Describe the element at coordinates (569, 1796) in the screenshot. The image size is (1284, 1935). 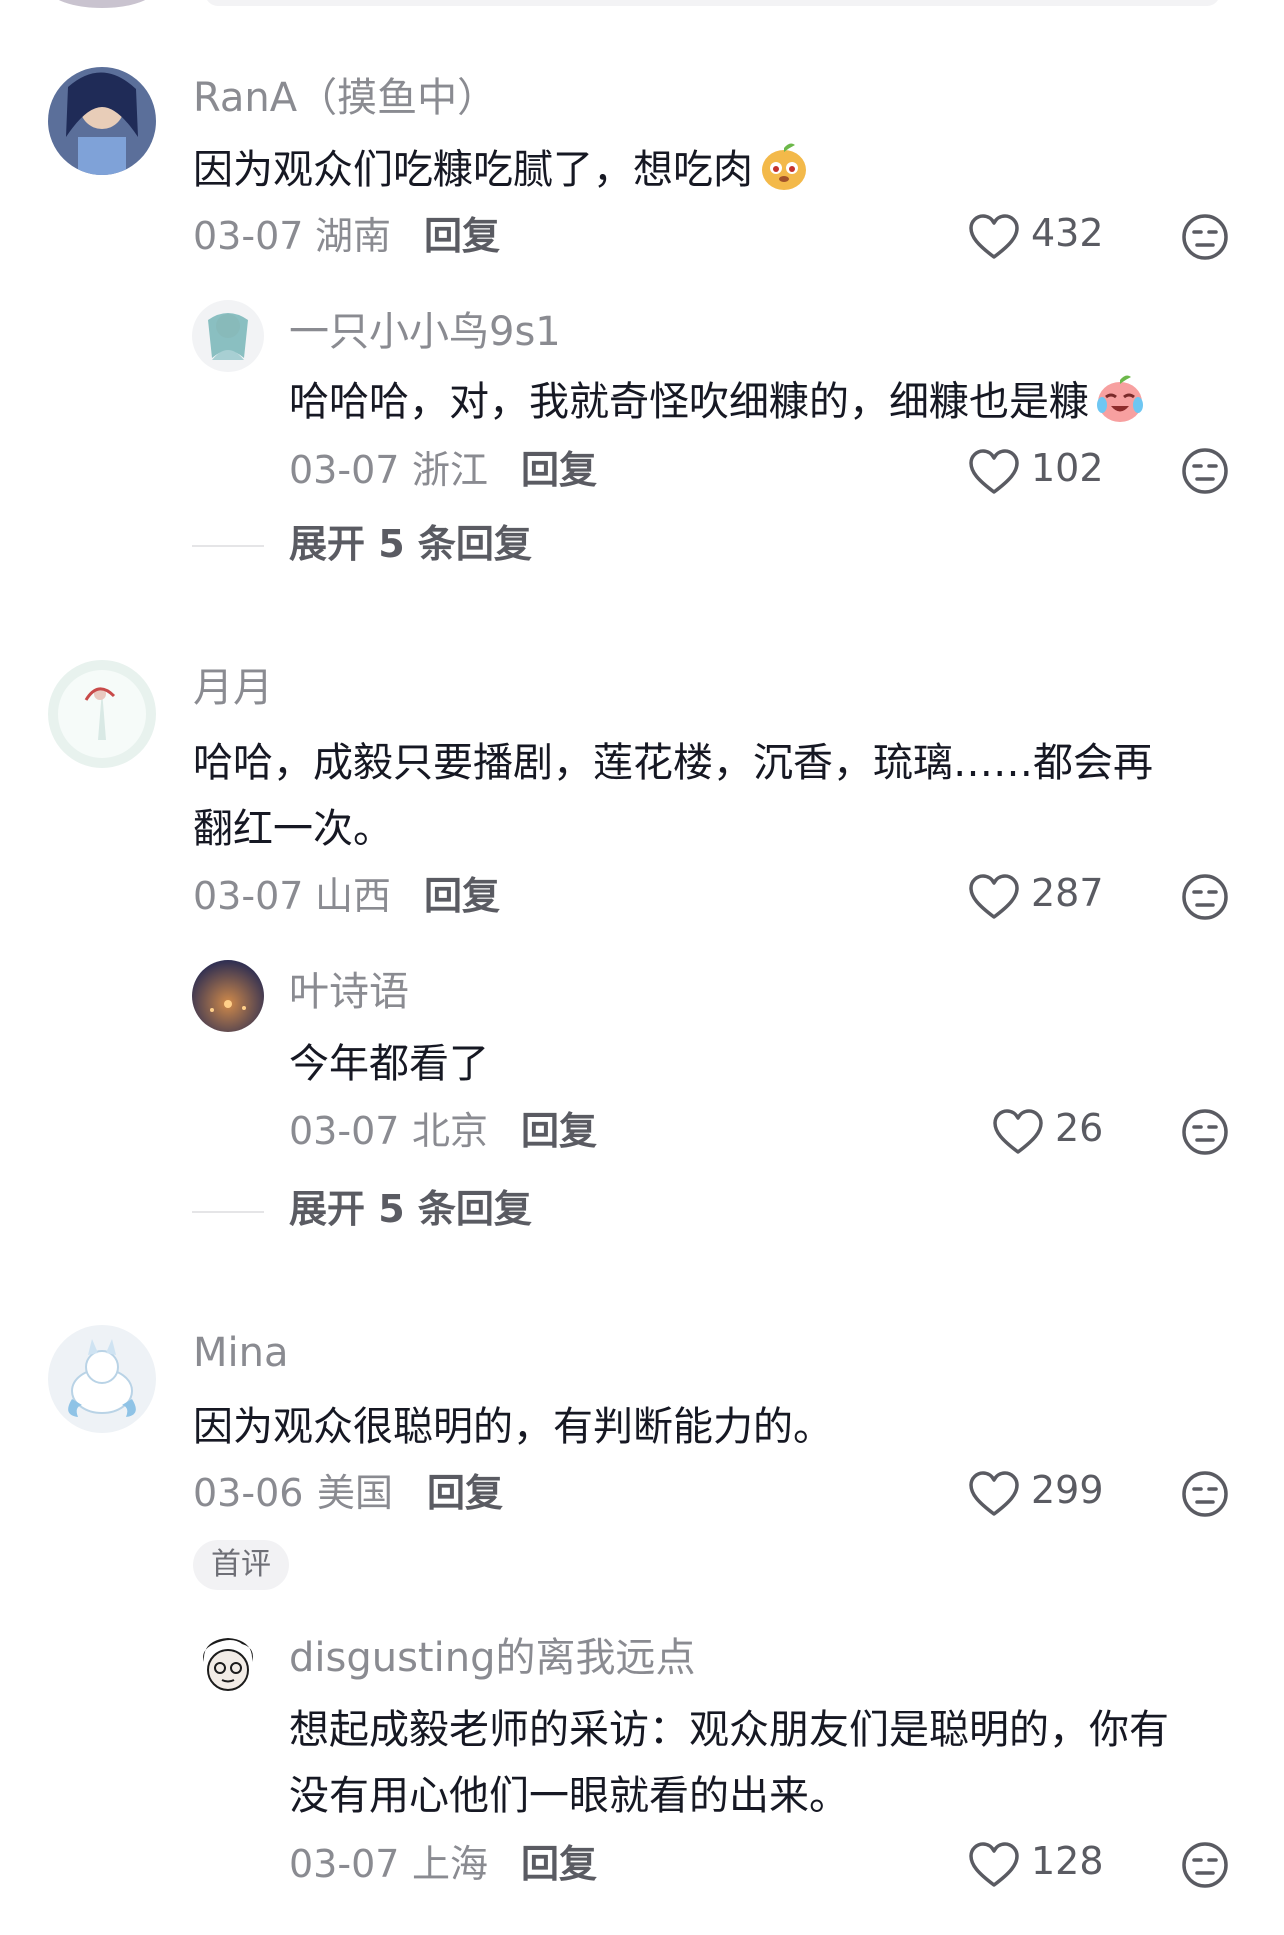
I see `reply-text-line-2: 没有用心他们一眼就看的出来。` at that location.